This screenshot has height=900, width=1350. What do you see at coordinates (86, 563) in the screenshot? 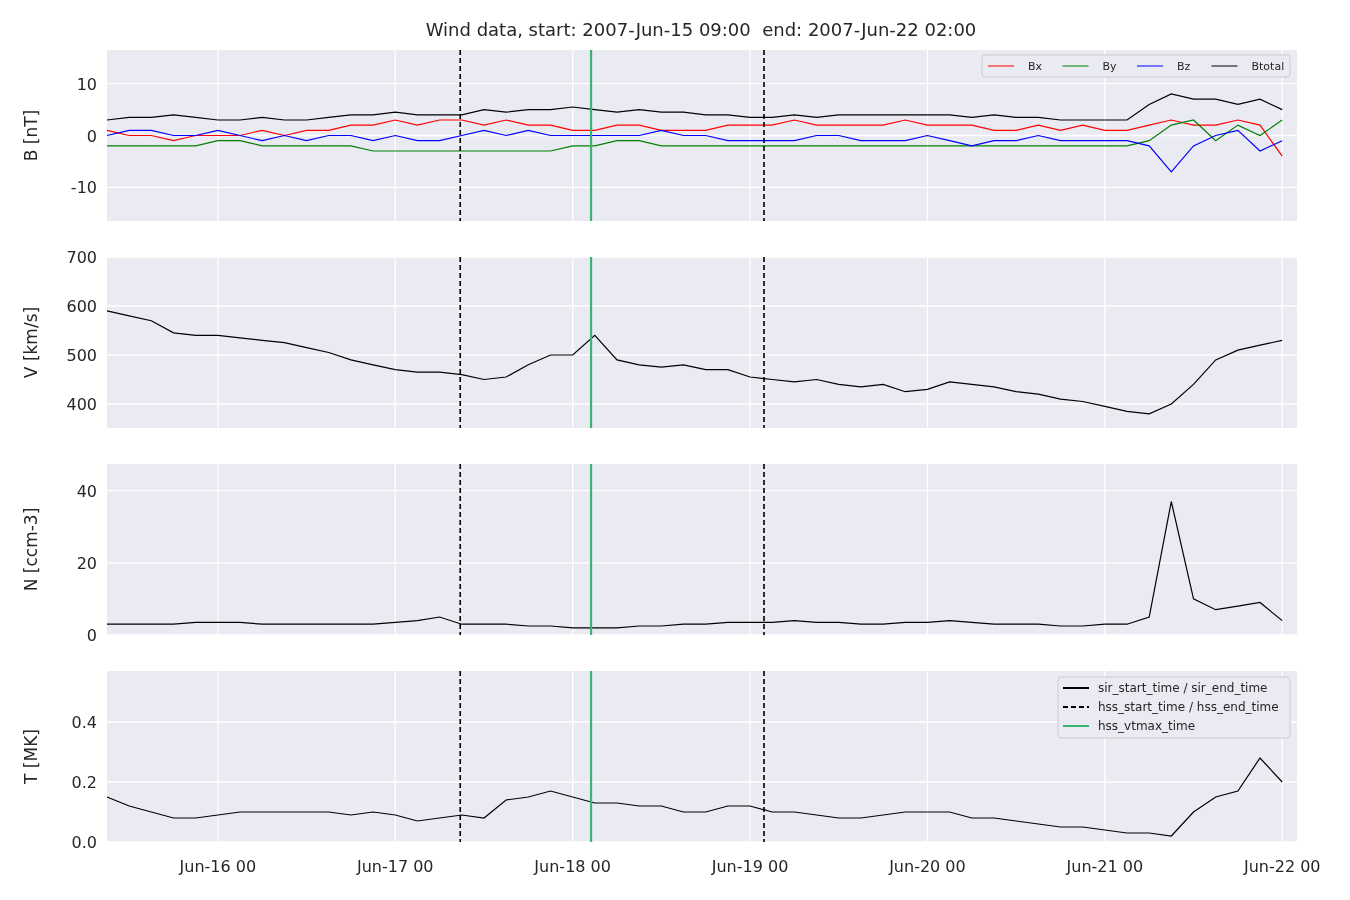
I see `tick-label: 20` at bounding box center [86, 563].